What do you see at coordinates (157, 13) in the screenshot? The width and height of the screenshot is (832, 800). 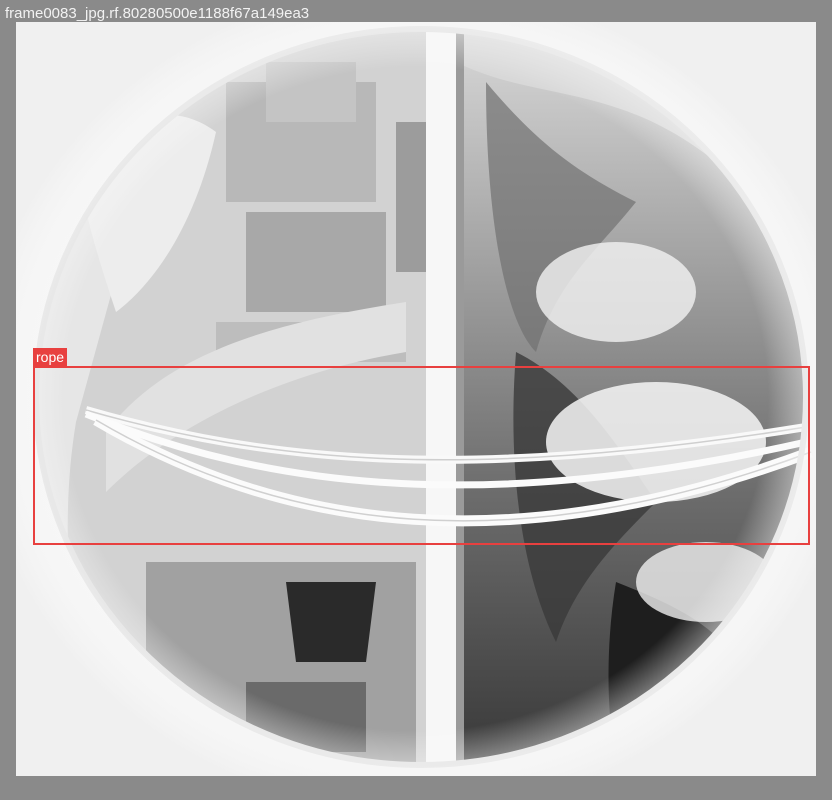 I see `image-filename: frame0083_jpg.rf.80280500e1188f67a149ea3` at bounding box center [157, 13].